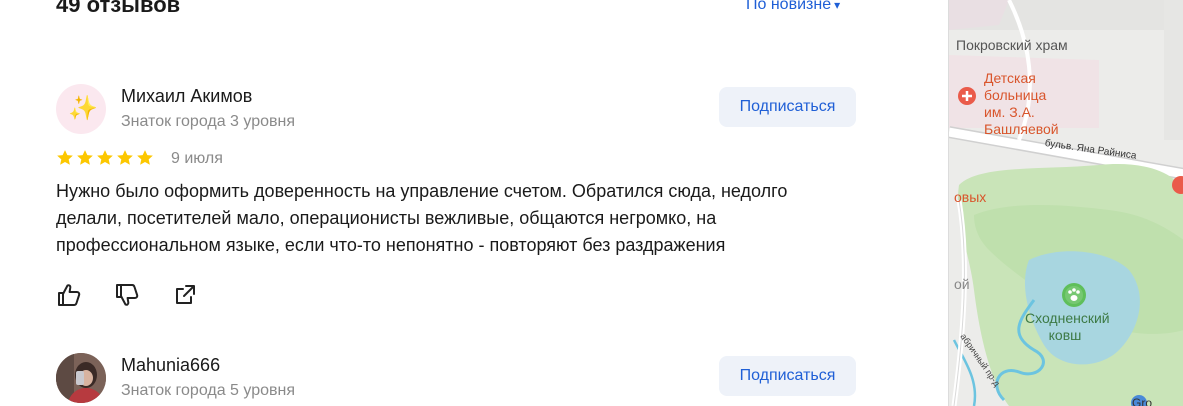 The image size is (1183, 406). What do you see at coordinates (208, 390) in the screenshot?
I see `author-level: Знаток города 5 уровня` at bounding box center [208, 390].